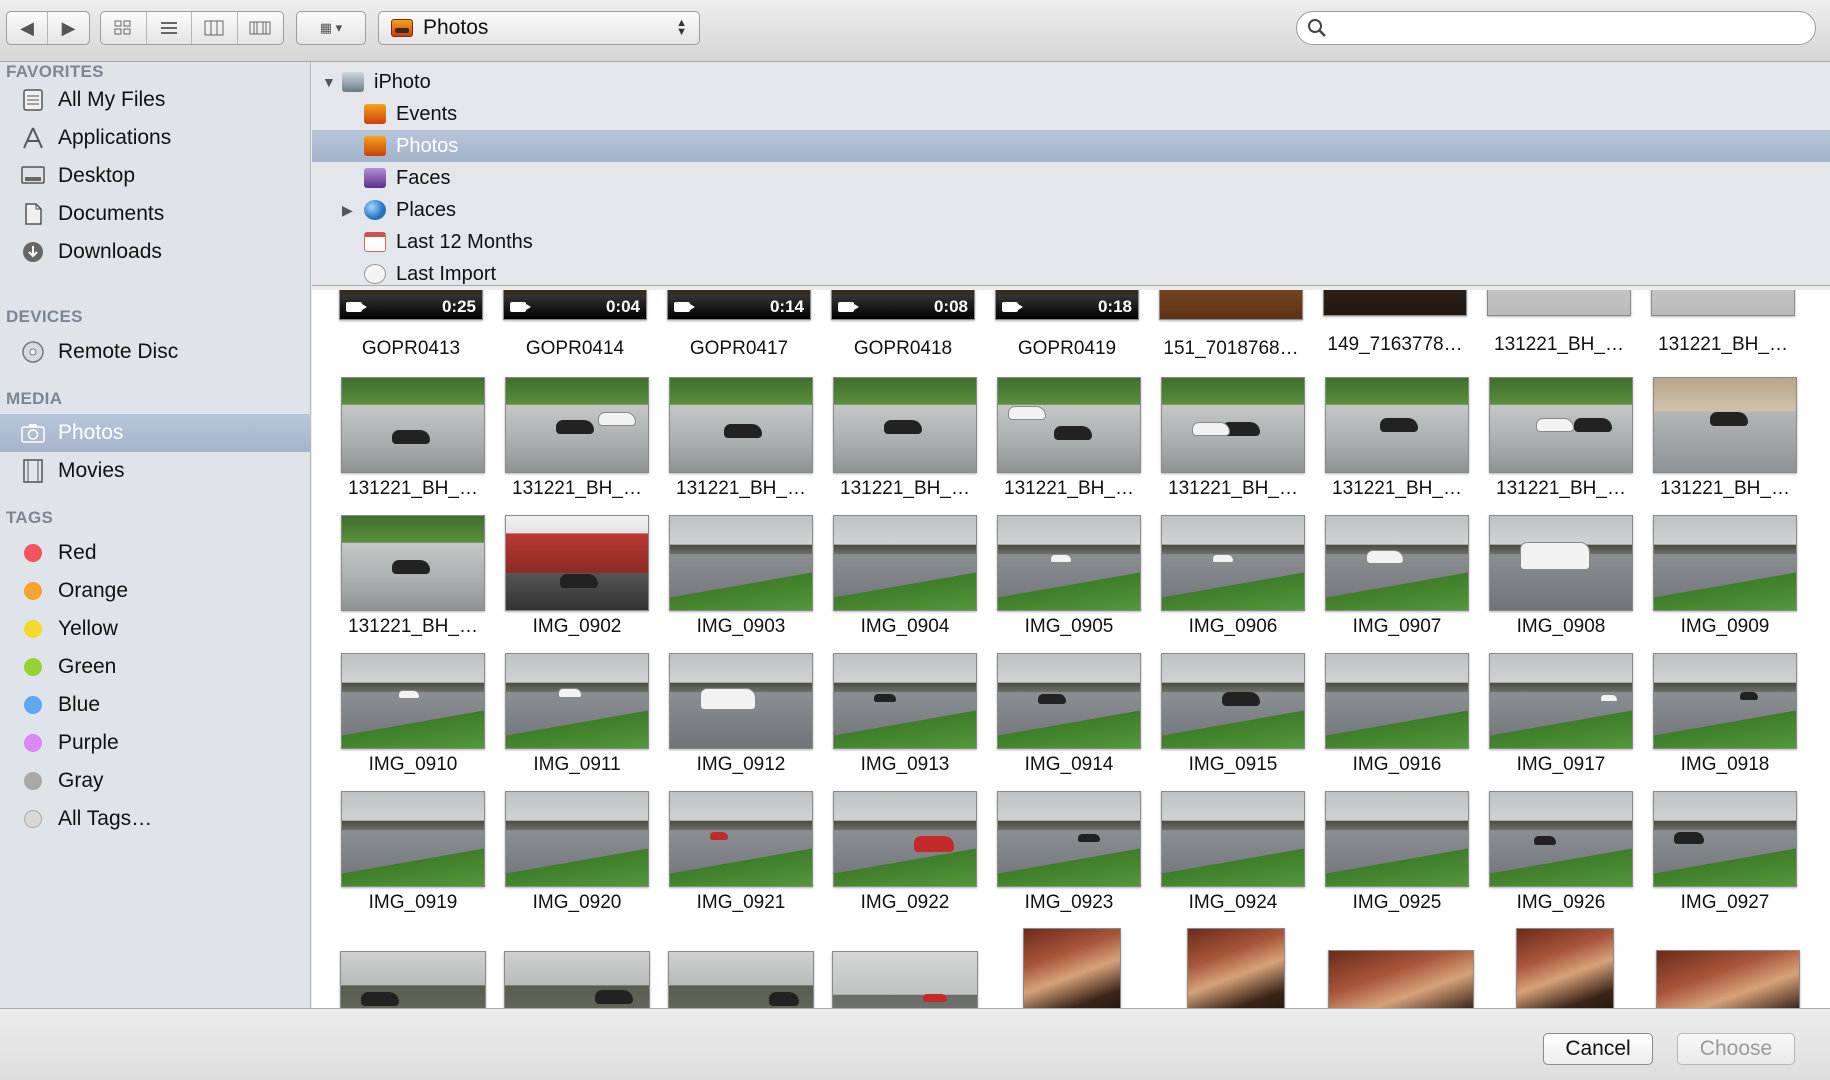 The image size is (1830, 1080). I want to click on source-popup: Photos ▲ ▼, so click(539, 28).